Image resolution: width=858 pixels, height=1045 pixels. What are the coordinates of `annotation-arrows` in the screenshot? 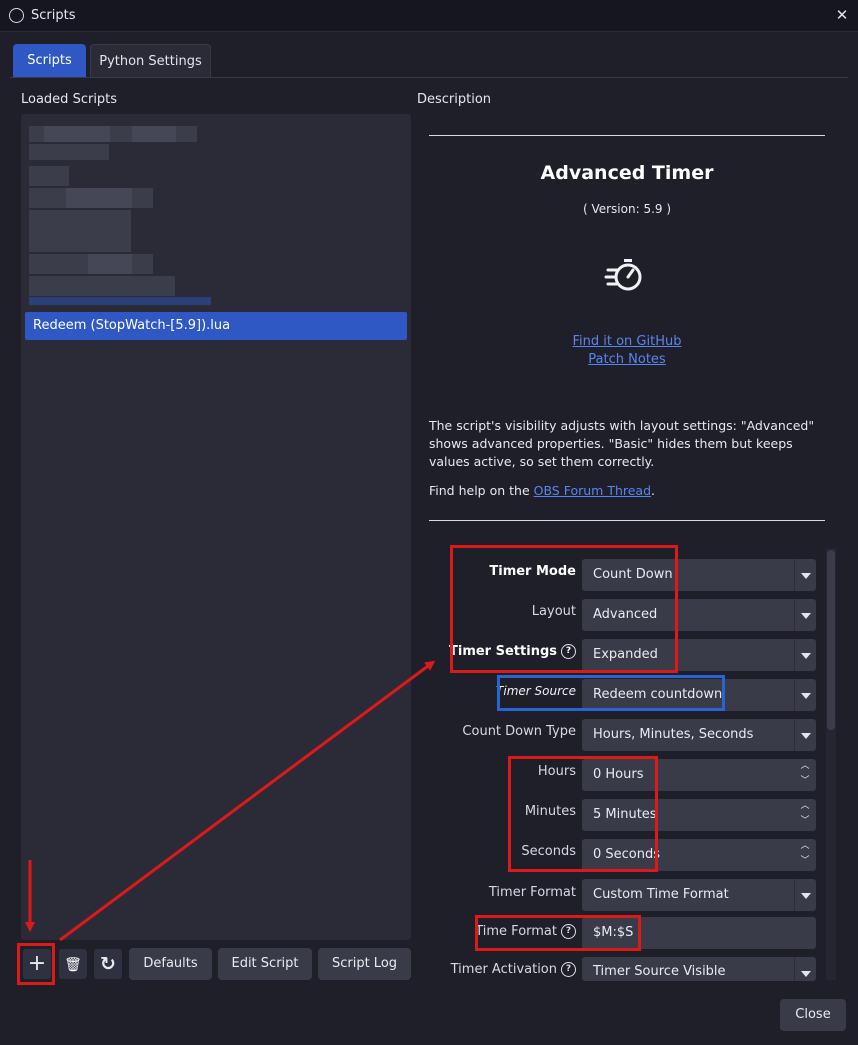 It's located at (230, 801).